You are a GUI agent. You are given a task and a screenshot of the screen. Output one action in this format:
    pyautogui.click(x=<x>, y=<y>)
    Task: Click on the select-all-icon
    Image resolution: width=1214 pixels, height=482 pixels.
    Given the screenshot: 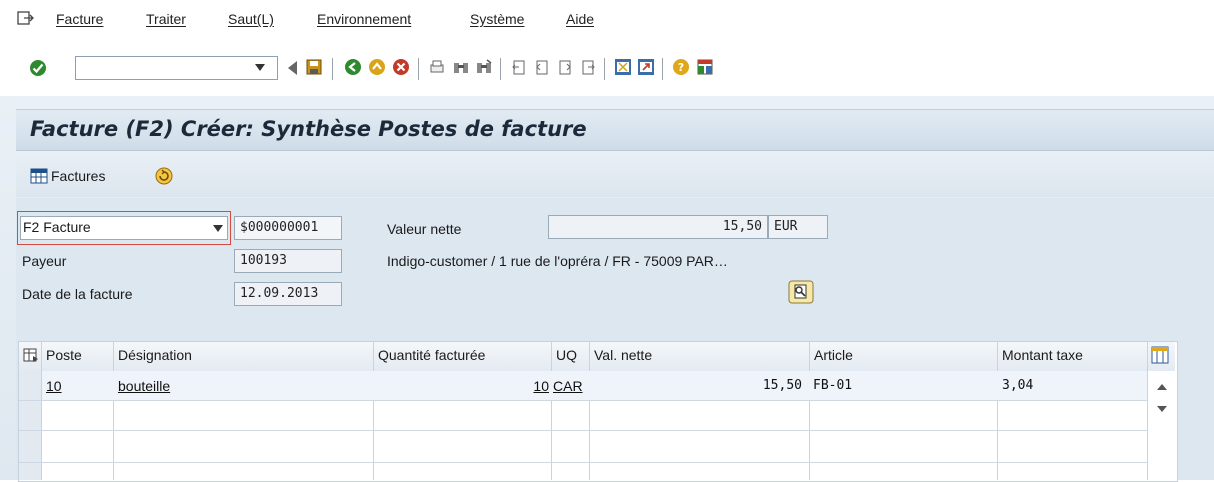 What is the action you would take?
    pyautogui.click(x=31, y=355)
    